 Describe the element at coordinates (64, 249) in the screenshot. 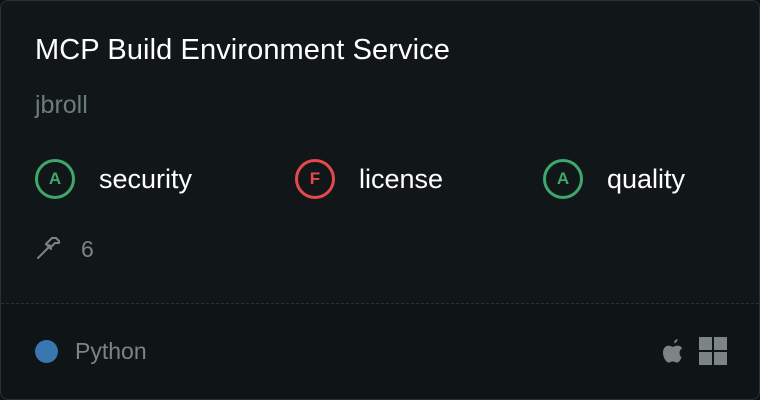

I see `tools-count: 6` at that location.